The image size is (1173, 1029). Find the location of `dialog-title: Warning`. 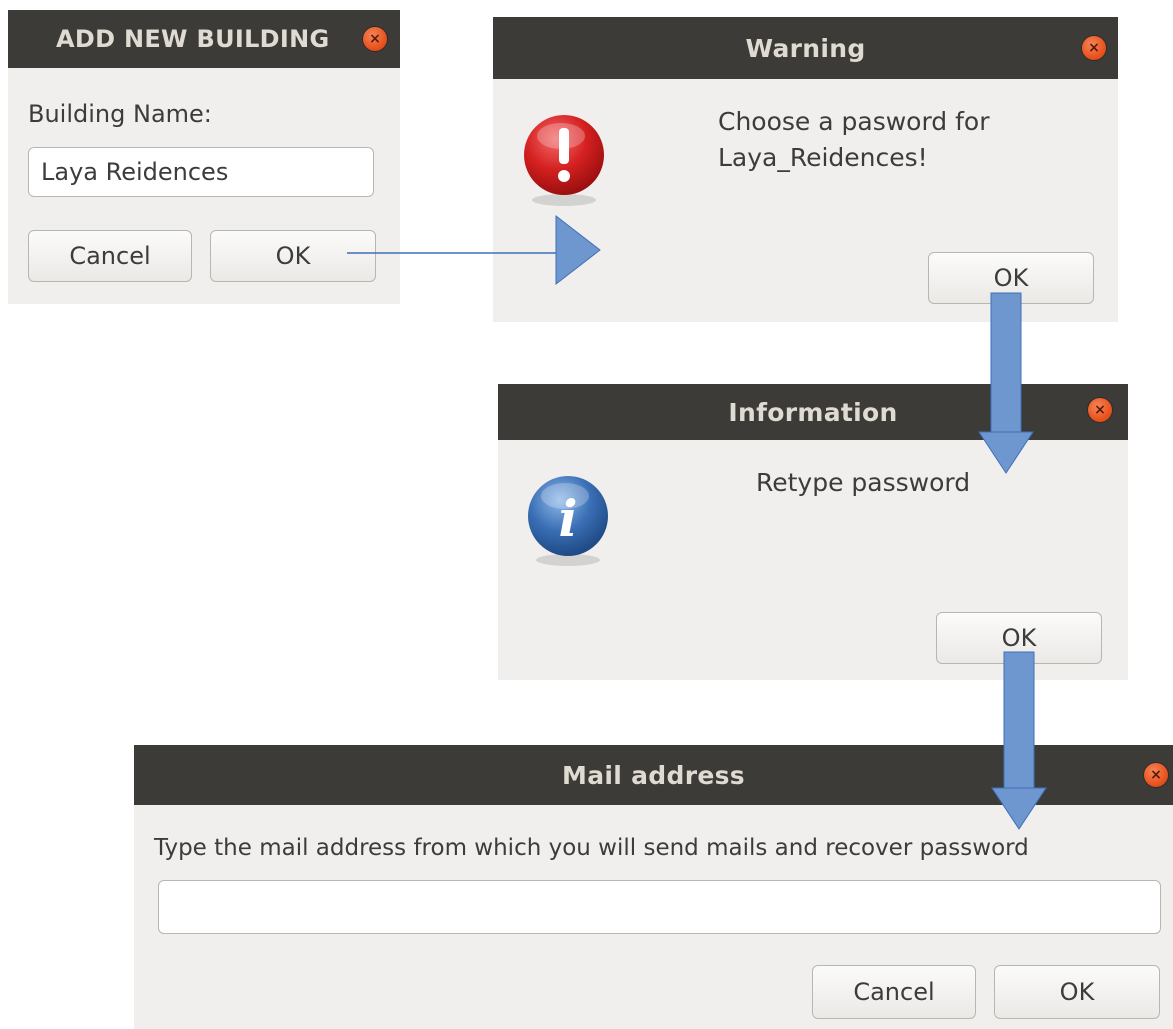

dialog-title: Warning is located at coordinates (805, 48).